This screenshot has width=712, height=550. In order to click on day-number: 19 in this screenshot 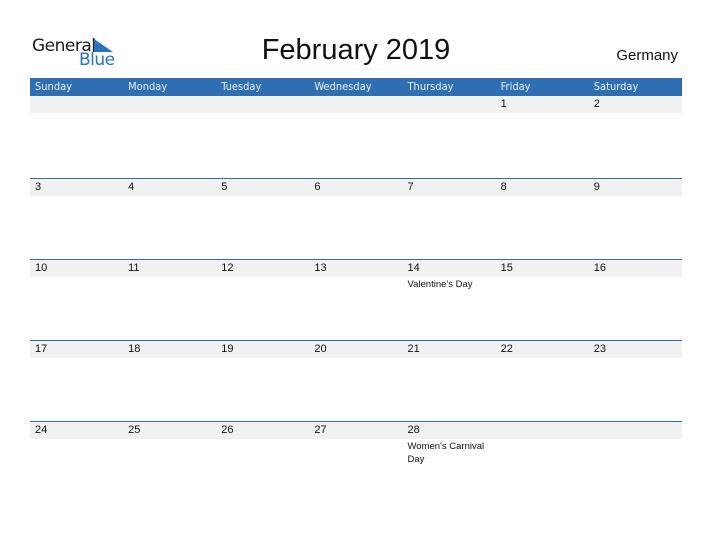, I will do `click(227, 349)`.